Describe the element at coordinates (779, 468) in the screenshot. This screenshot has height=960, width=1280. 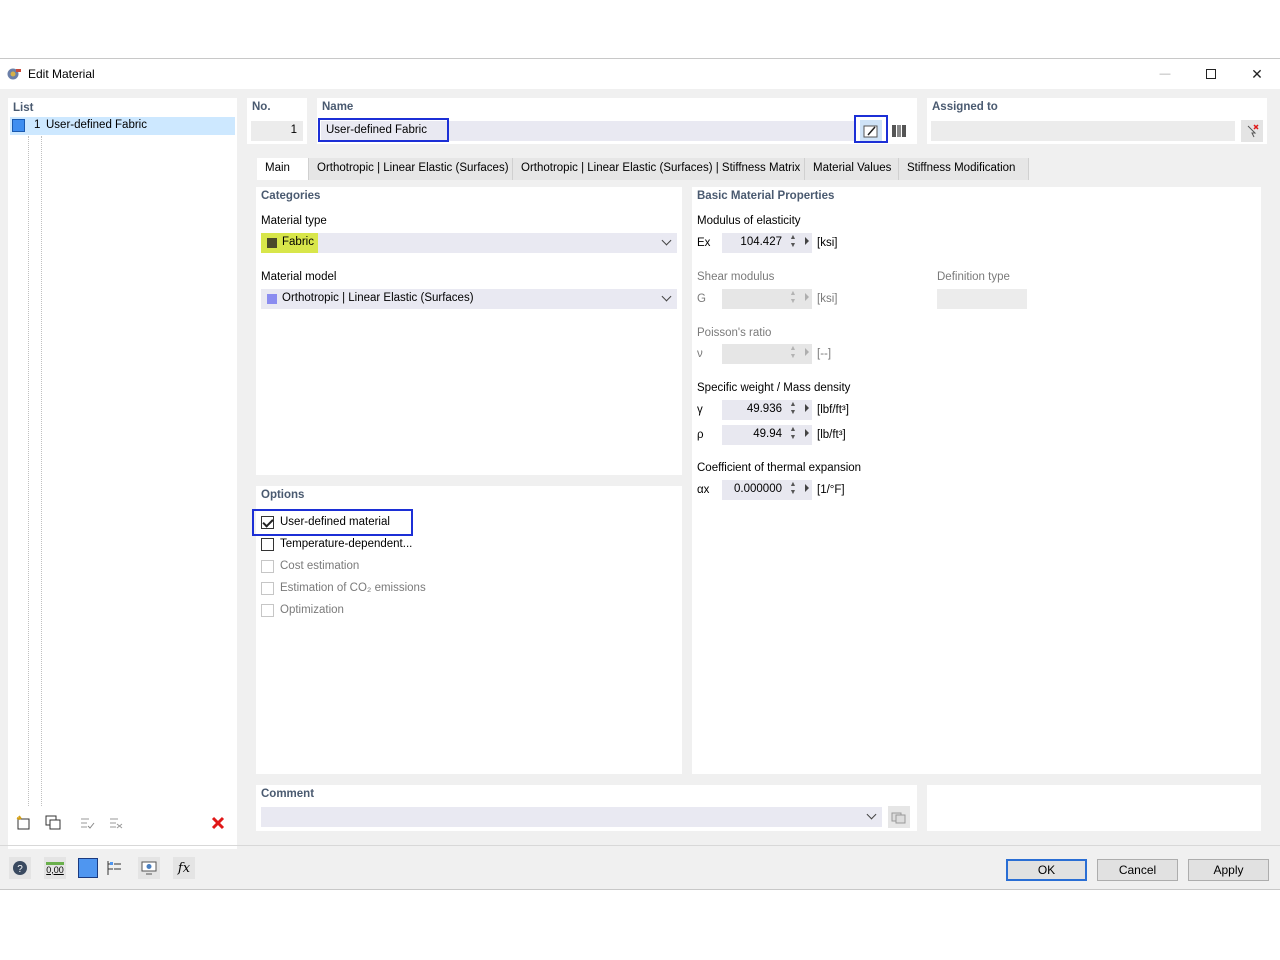
I see `thermal-label: Coefficient of thermal expansion` at that location.